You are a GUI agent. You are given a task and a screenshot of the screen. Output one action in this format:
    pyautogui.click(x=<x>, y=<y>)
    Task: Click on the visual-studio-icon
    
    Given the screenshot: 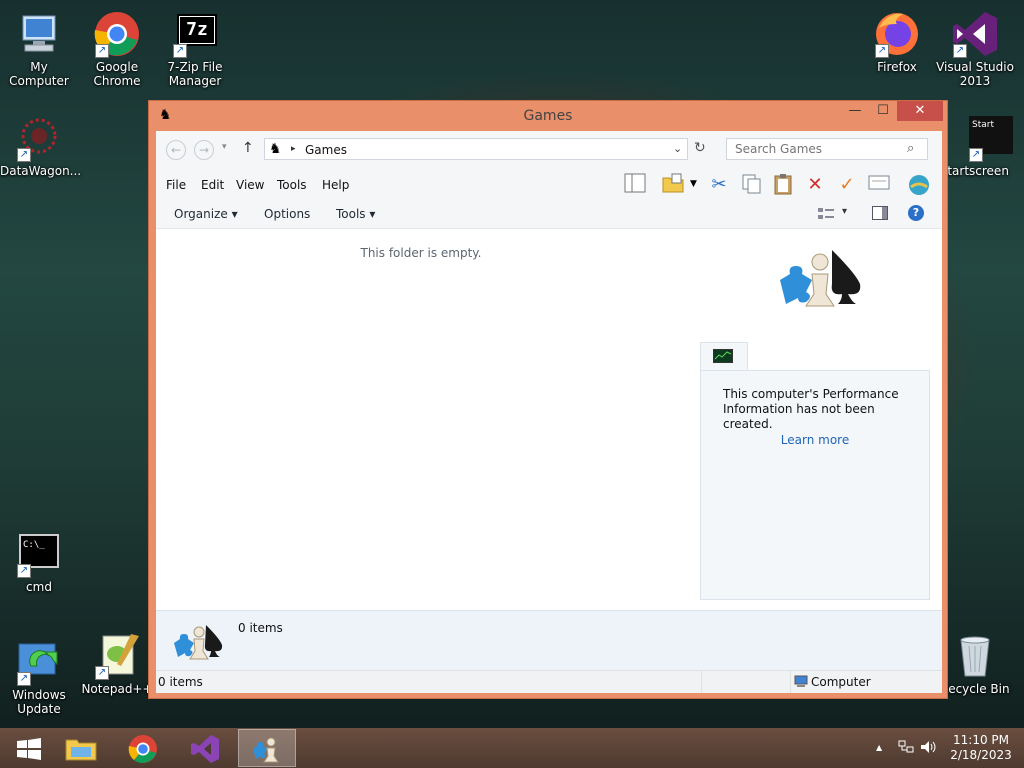 What is the action you would take?
    pyautogui.click(x=205, y=749)
    